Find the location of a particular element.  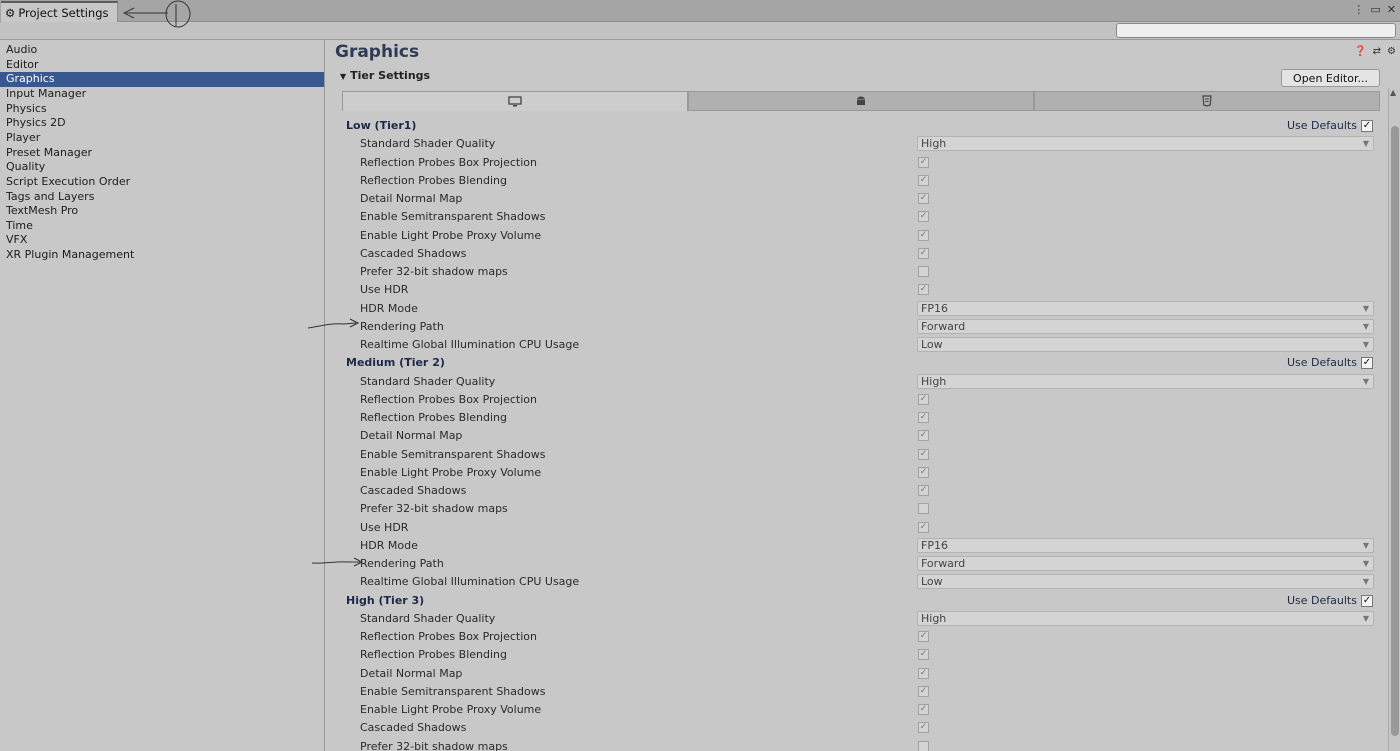

tab-webgl is located at coordinates (1207, 101).